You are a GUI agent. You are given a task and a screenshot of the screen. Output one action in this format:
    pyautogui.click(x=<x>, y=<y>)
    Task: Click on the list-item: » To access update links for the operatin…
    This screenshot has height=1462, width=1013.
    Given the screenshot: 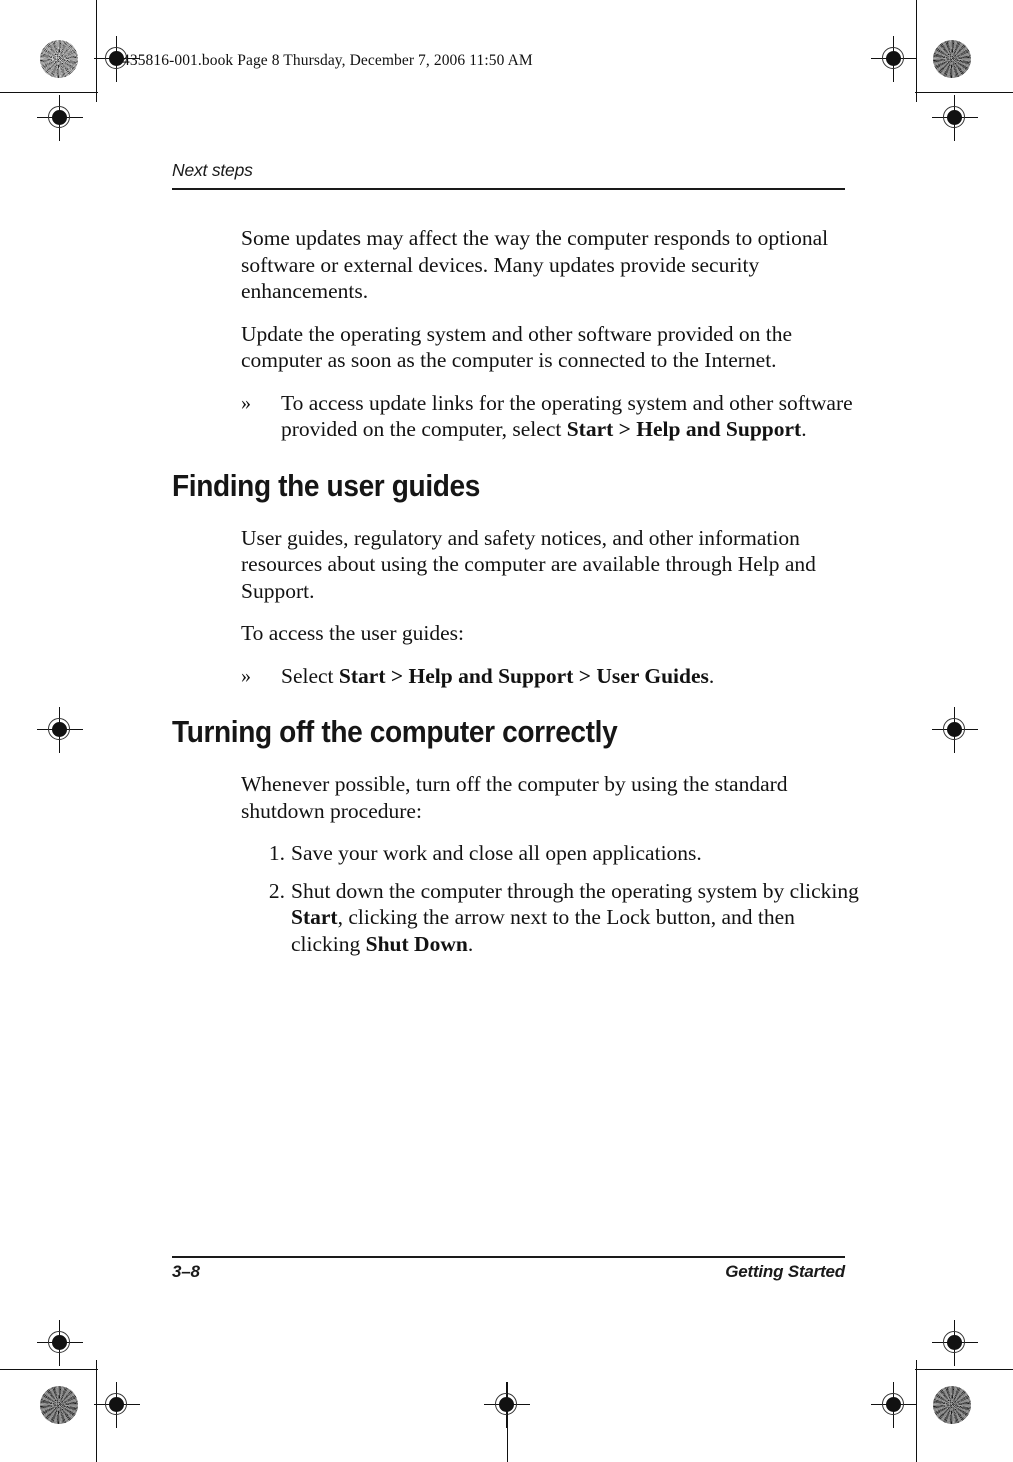 What is the action you would take?
    pyautogui.click(x=551, y=416)
    